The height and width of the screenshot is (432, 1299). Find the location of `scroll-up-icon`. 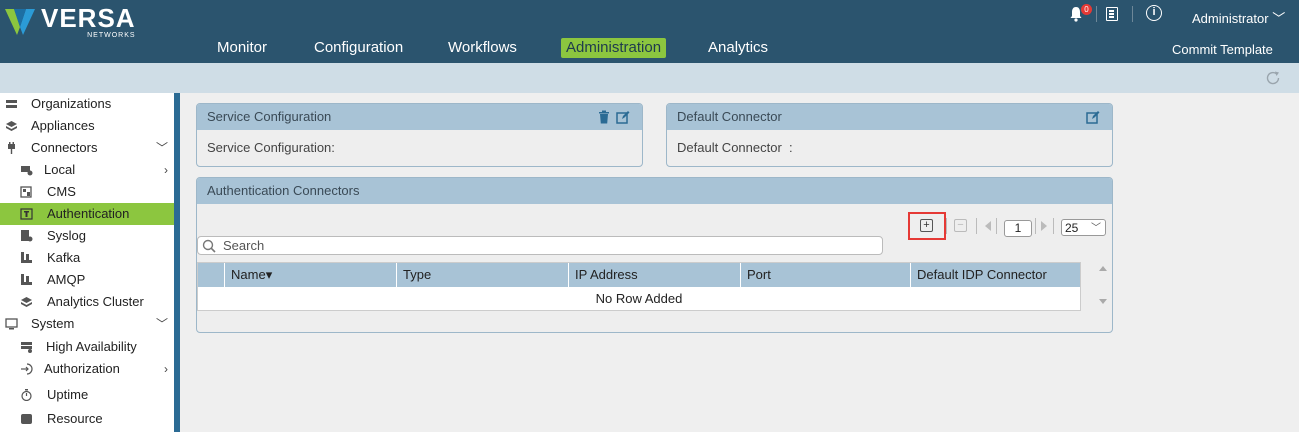

scroll-up-icon is located at coordinates (1103, 268).